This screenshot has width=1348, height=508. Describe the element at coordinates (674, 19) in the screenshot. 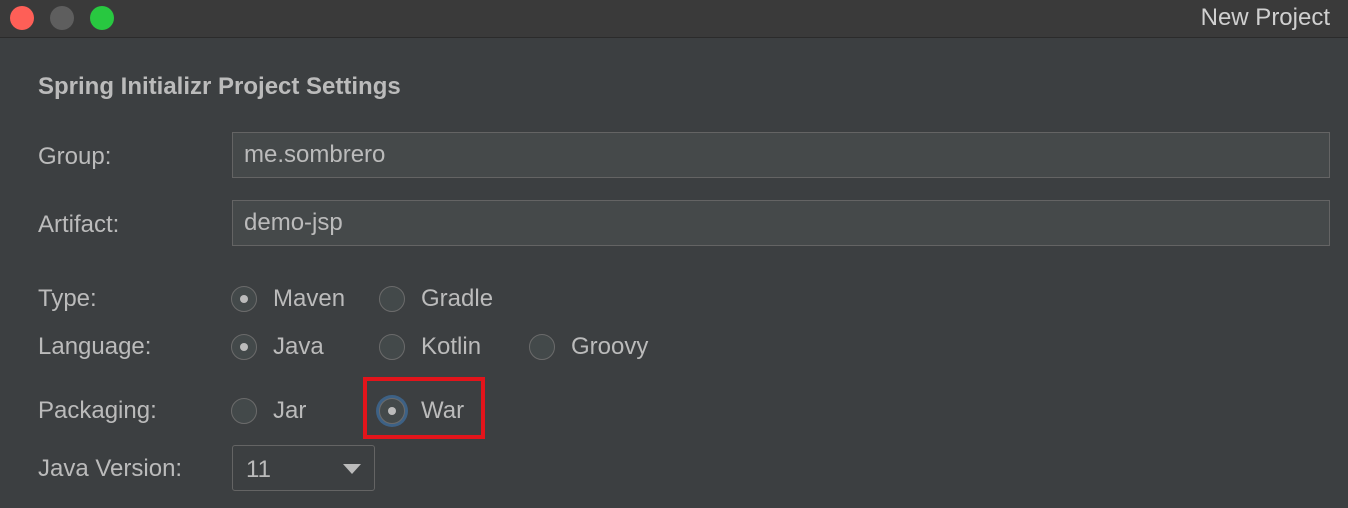

I see `title-bar: New Project` at that location.